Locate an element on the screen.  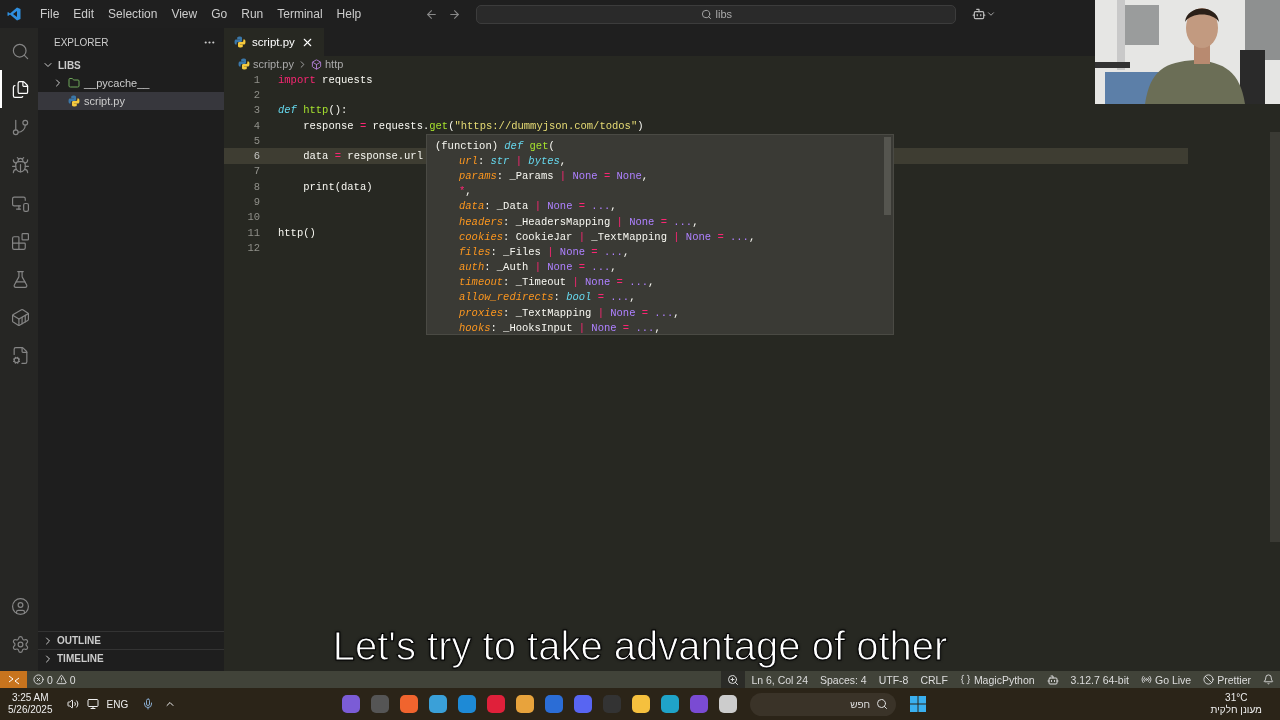
error-icon is located at coordinates (38, 679).